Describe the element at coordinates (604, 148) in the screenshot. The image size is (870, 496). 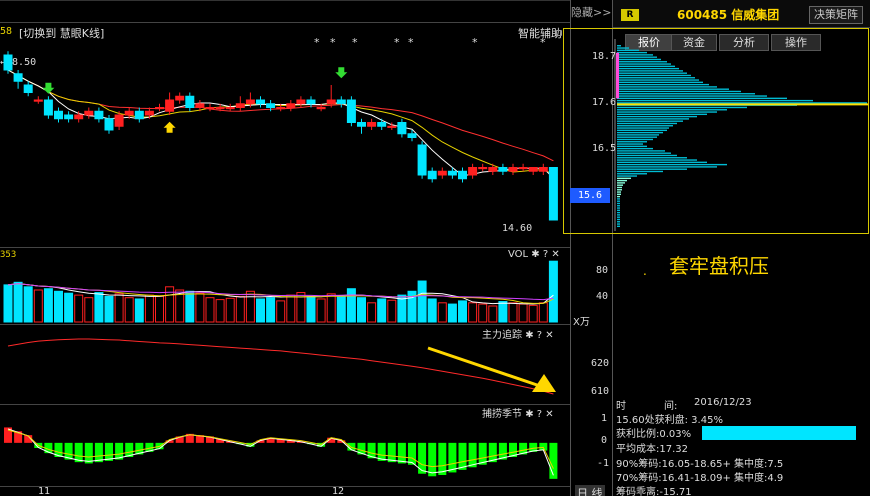
I see `chip-price-tick: 16.5` at that location.